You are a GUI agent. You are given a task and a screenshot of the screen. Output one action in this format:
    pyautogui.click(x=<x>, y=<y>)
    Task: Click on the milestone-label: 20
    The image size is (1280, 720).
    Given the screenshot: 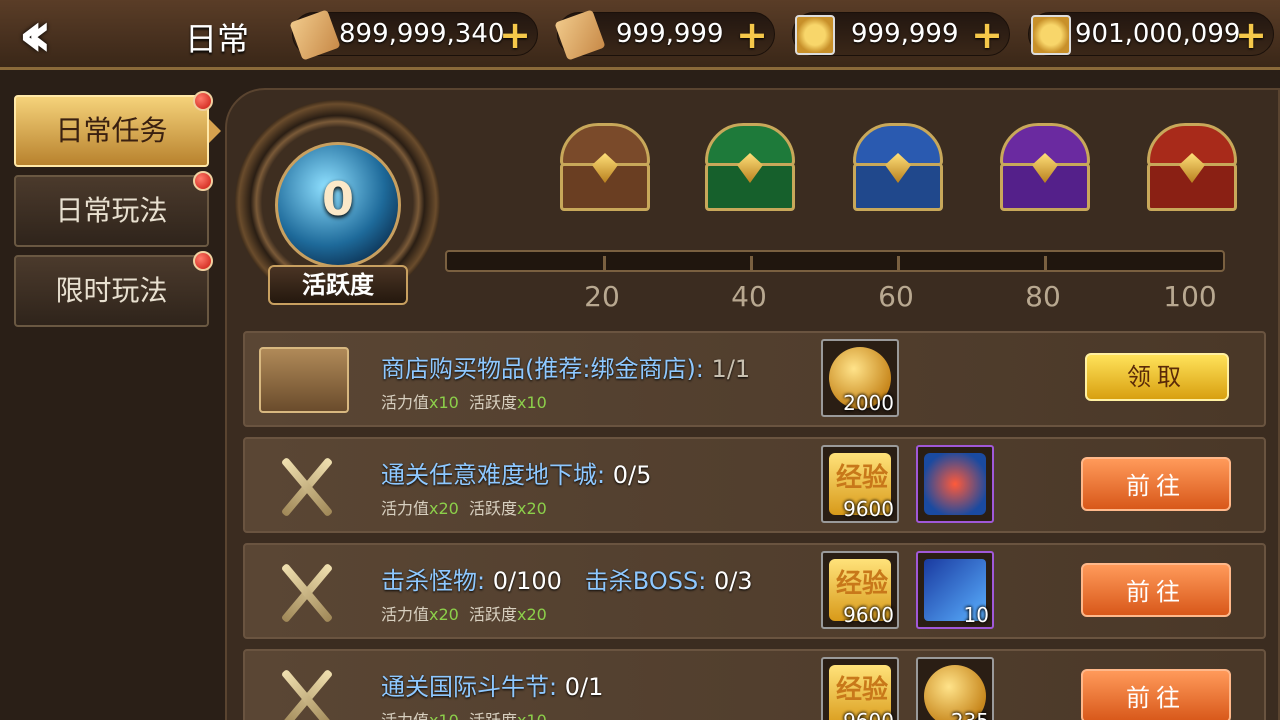 What is the action you would take?
    pyautogui.click(x=602, y=296)
    